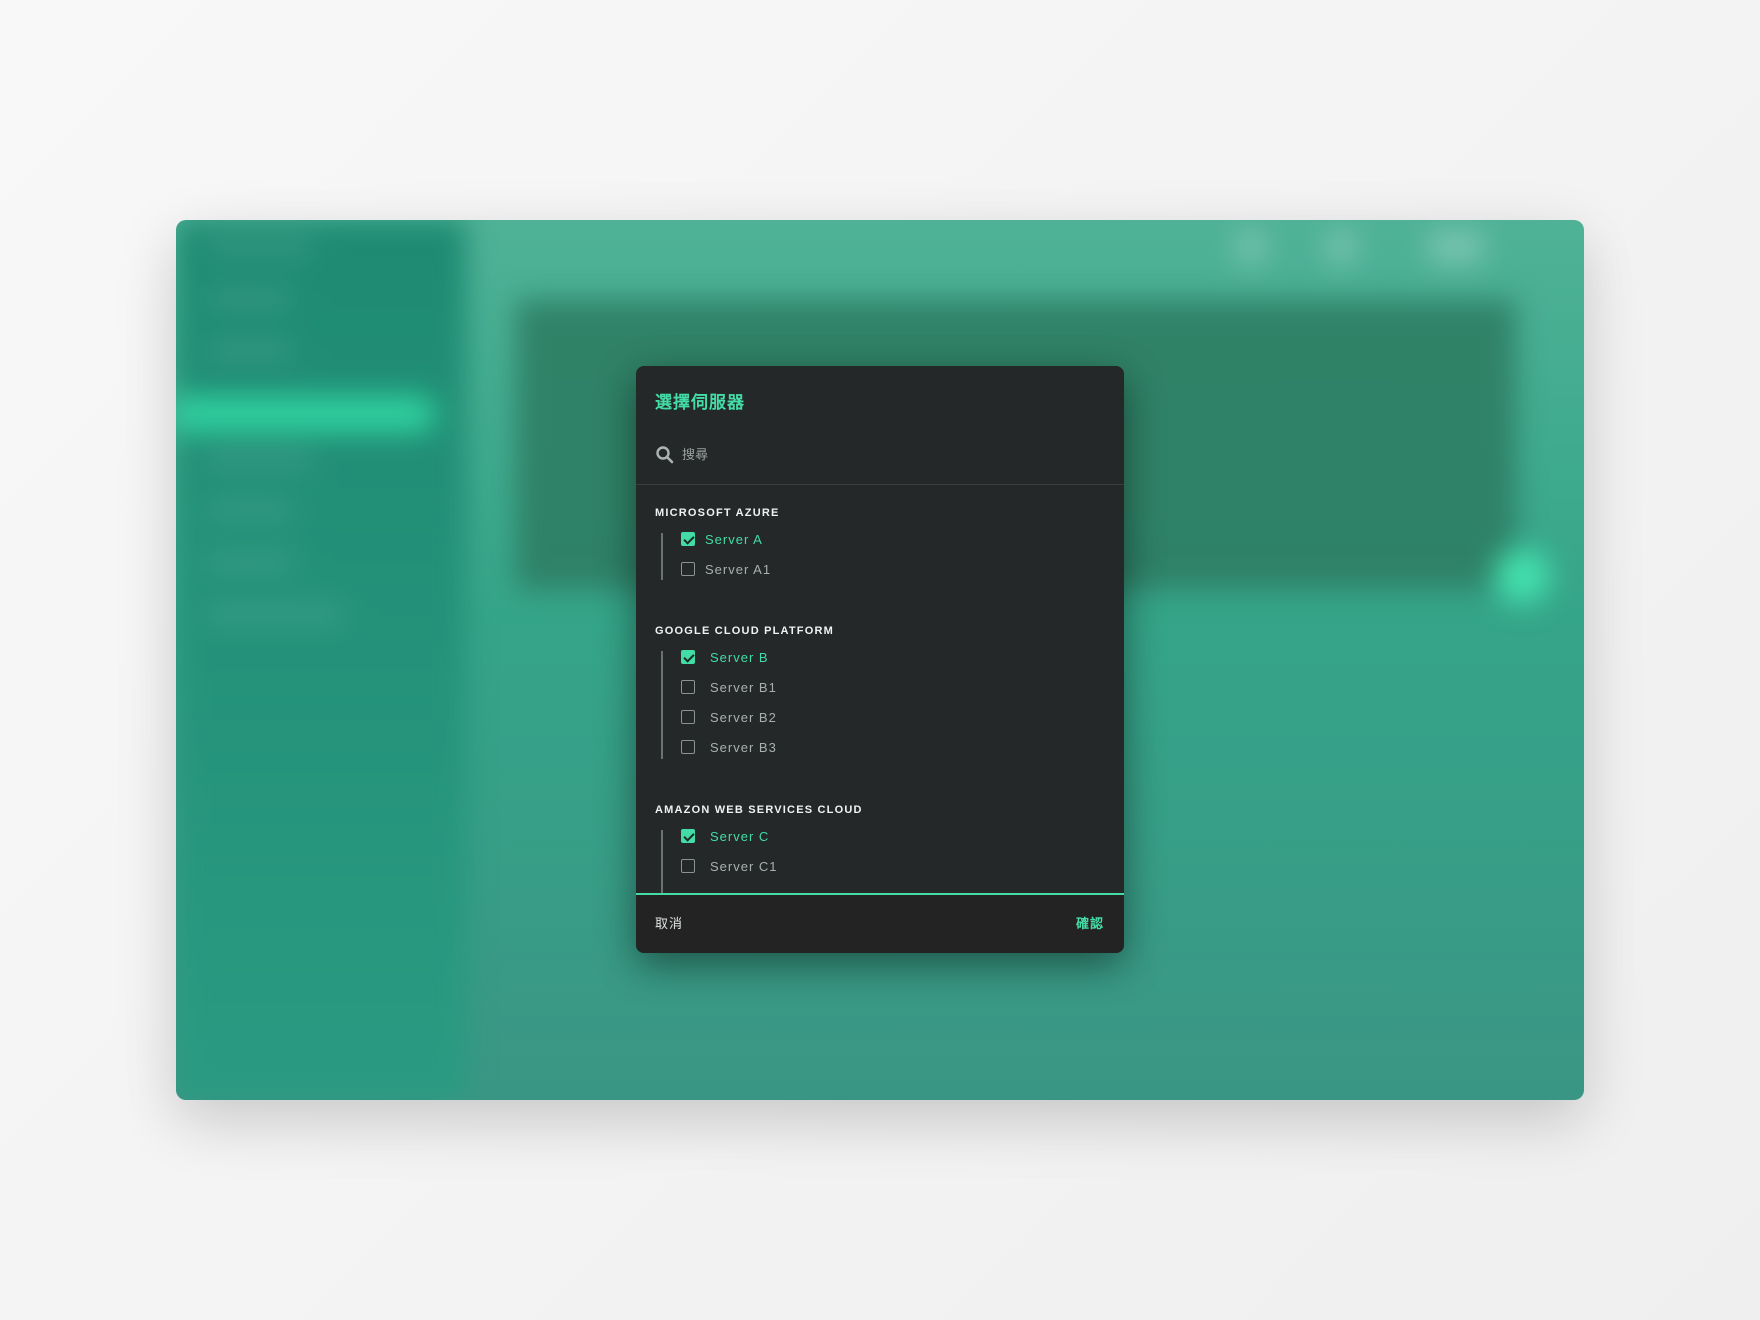 The width and height of the screenshot is (1760, 1320). Describe the element at coordinates (1341, 247) in the screenshot. I see `topbar-avatar` at that location.